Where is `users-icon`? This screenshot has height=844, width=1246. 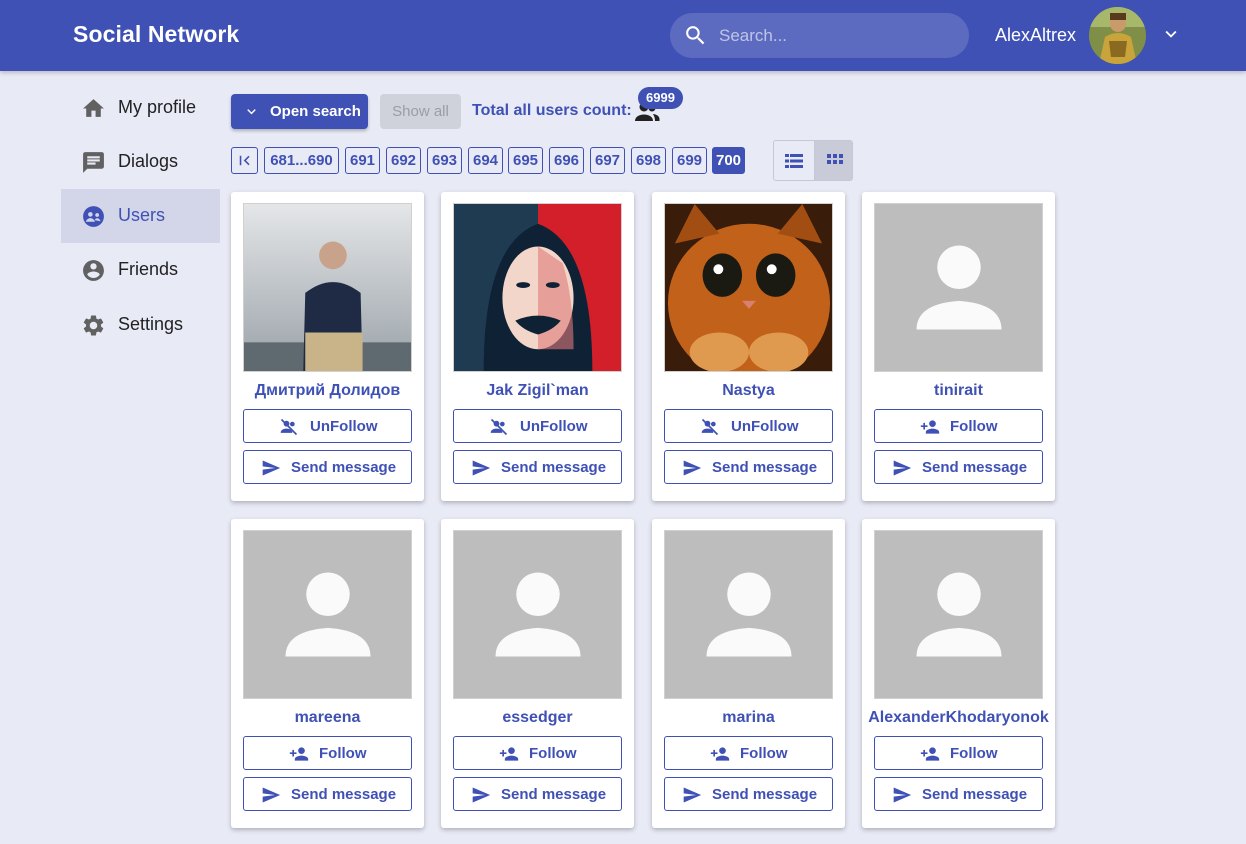
users-icon is located at coordinates (93, 216).